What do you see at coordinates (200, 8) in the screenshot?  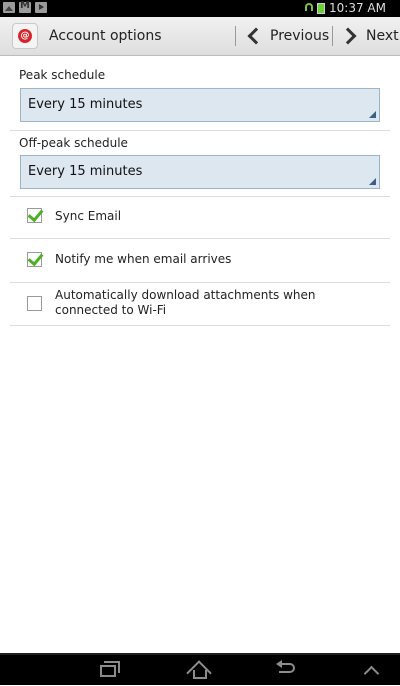 I see `status-bar: 10:37 AM` at bounding box center [200, 8].